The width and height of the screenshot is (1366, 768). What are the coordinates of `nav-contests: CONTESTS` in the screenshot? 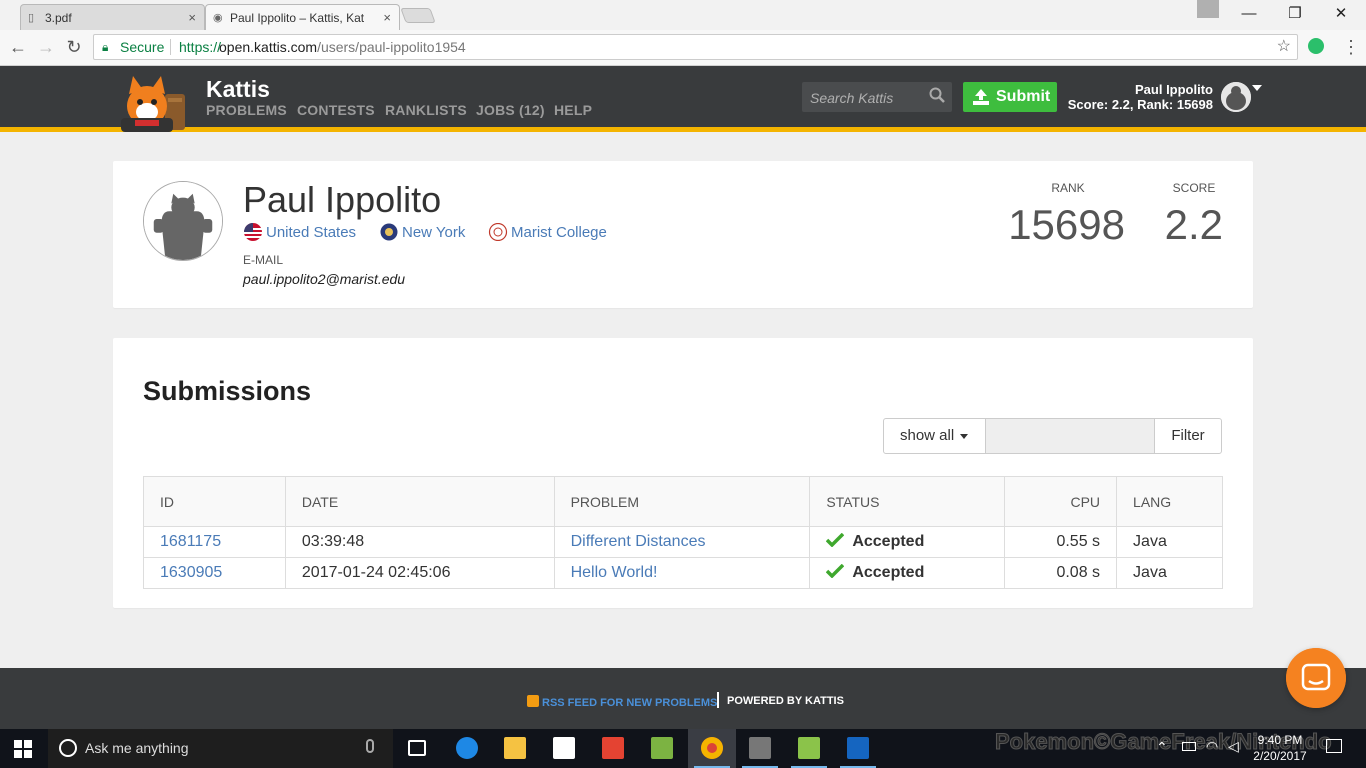 It's located at (336, 110).